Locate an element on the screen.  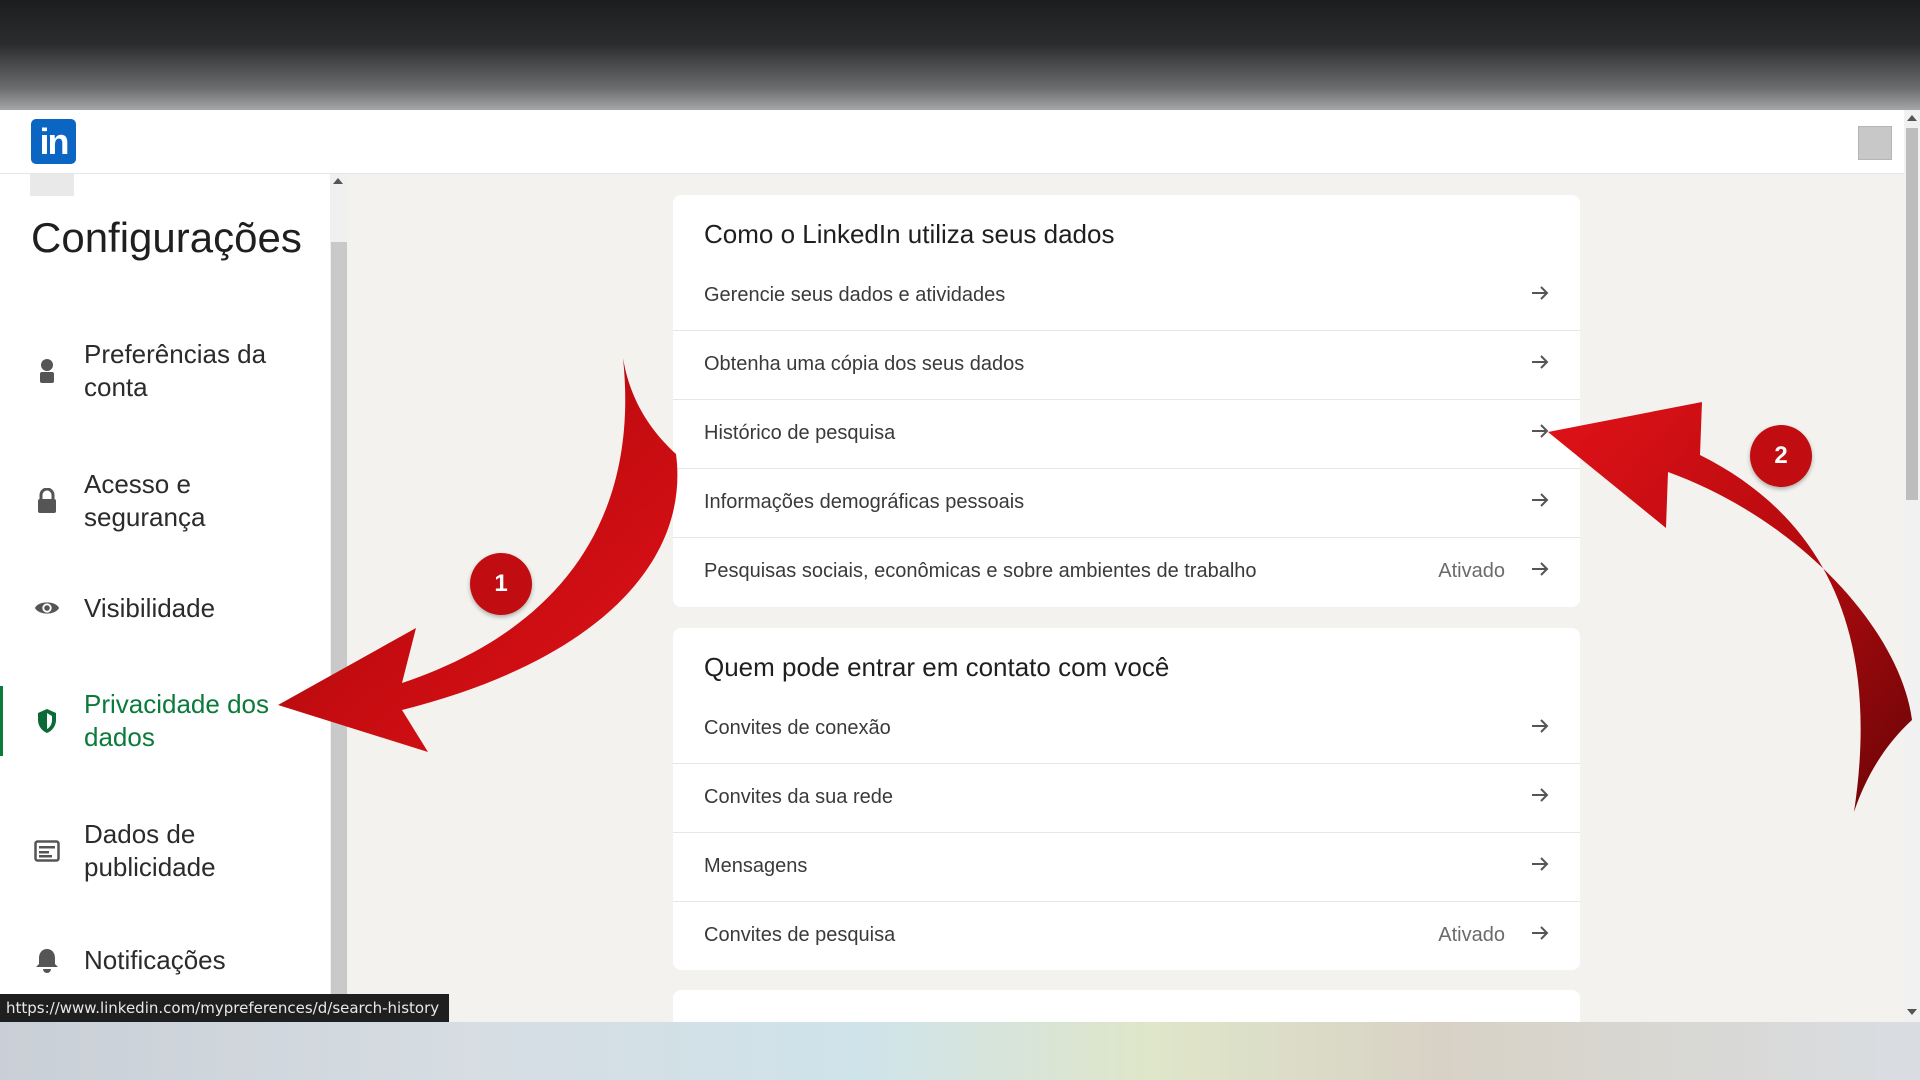
setting-row-connection-invites: Convites de conexão is located at coordinates (1126, 729).